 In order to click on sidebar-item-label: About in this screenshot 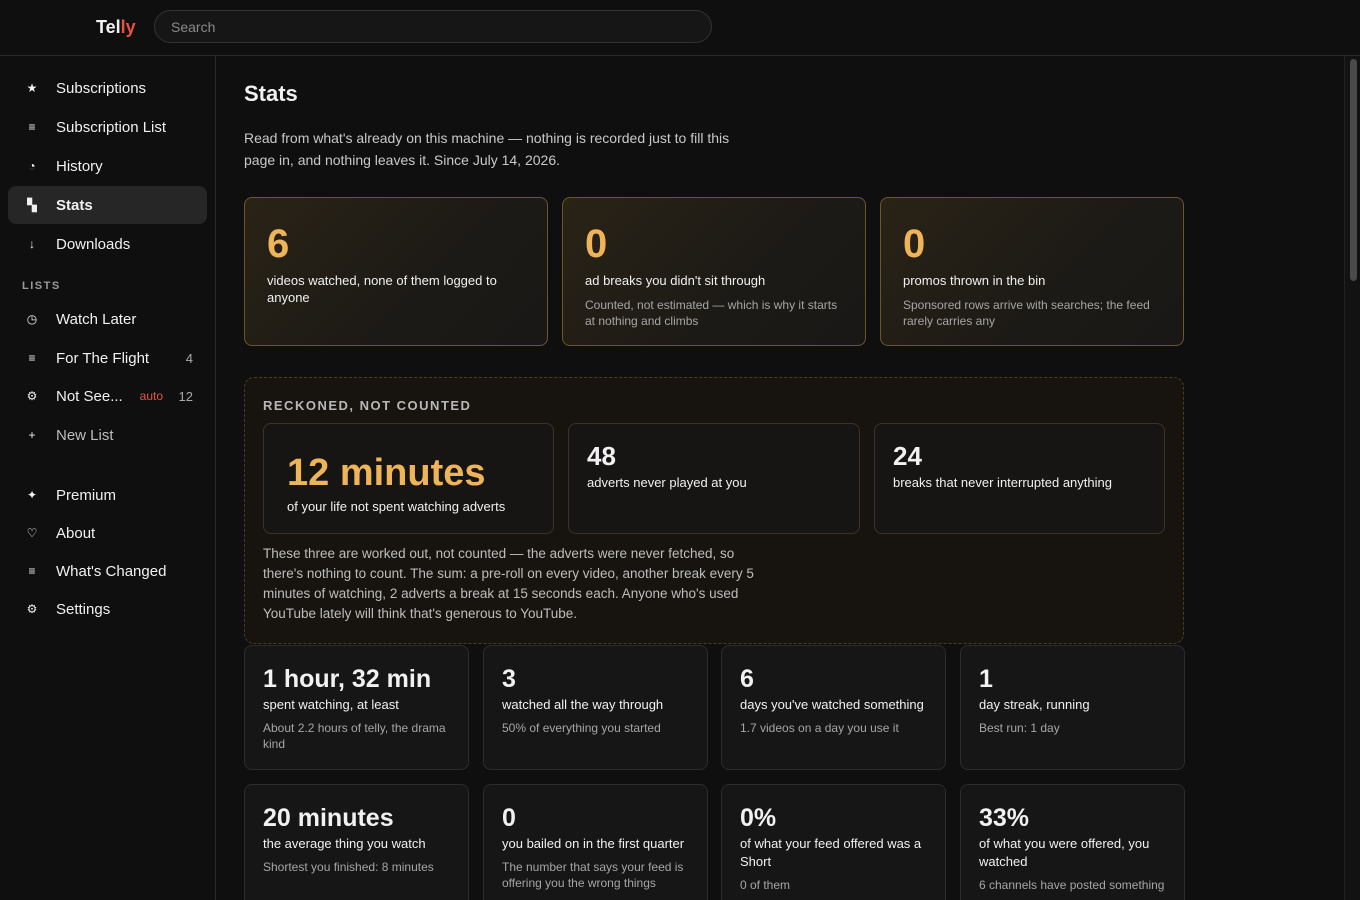, I will do `click(76, 533)`.